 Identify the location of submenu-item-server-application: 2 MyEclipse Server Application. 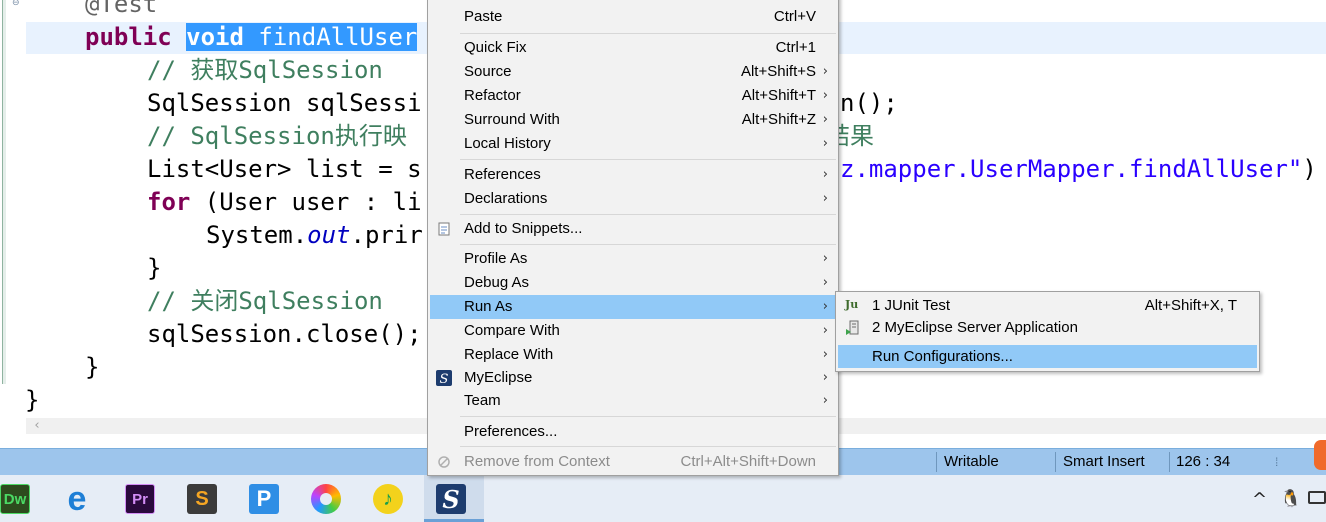
(1047, 327).